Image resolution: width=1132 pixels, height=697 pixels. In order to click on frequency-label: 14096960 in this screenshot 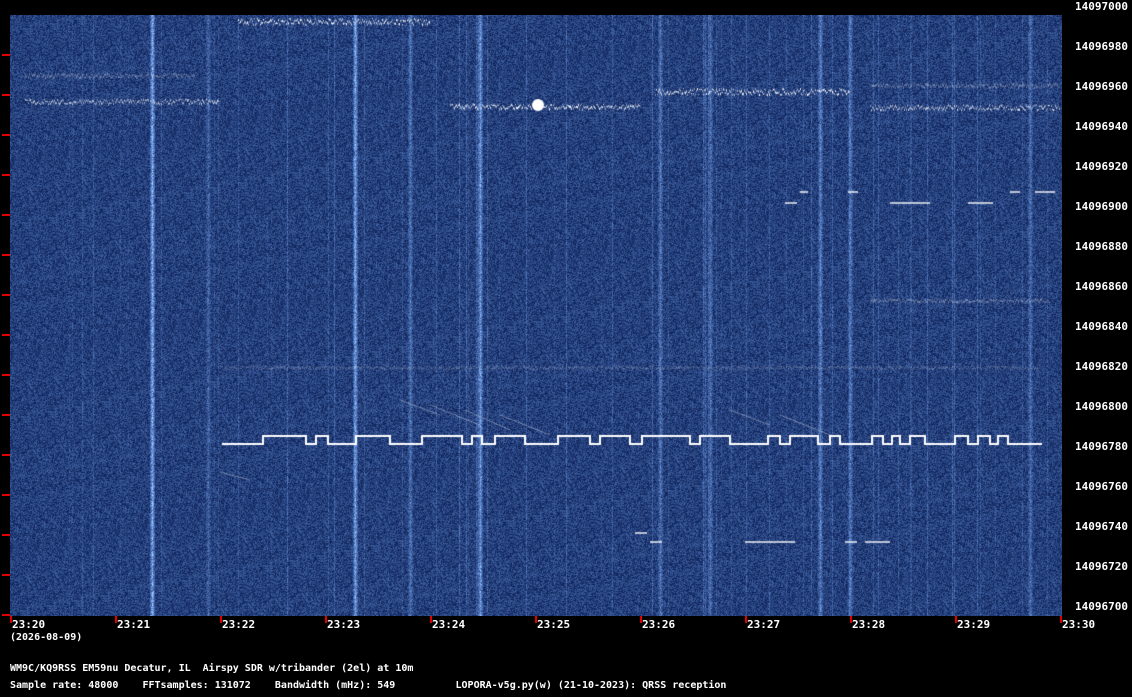, I will do `click(1101, 86)`.